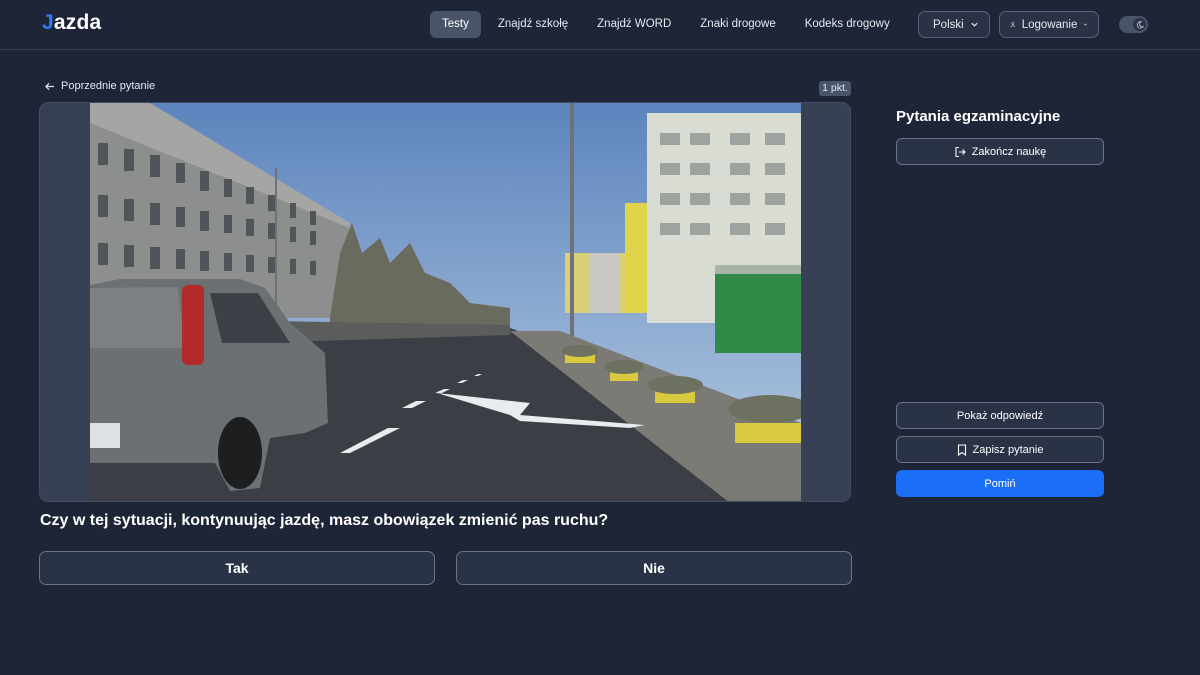  What do you see at coordinates (737, 24) in the screenshot?
I see `nav-item-road-signs: Znaki drogowe` at bounding box center [737, 24].